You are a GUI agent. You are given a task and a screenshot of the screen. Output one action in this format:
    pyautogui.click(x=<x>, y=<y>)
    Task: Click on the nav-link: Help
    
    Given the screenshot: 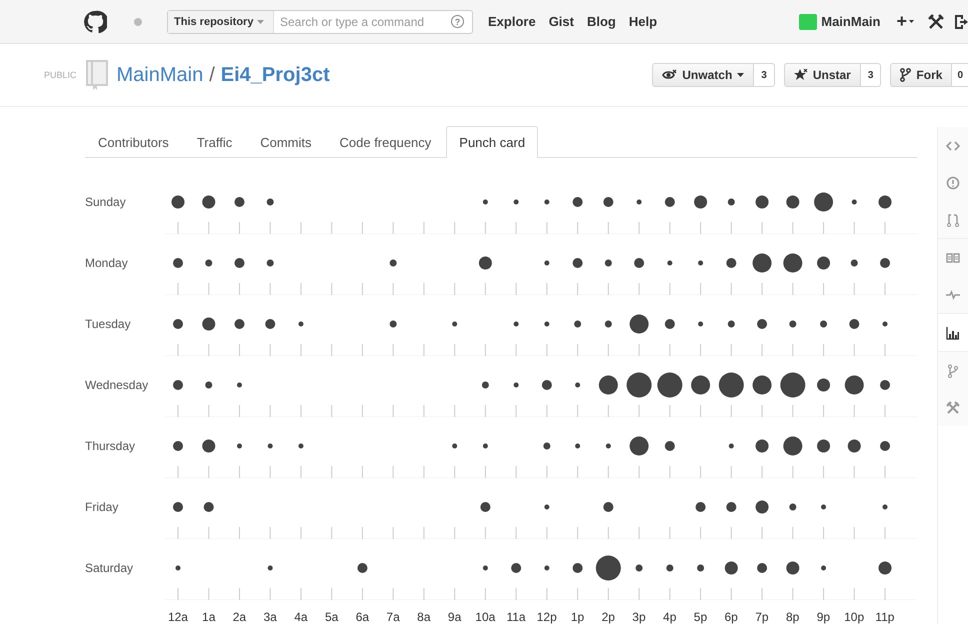 What is the action you would take?
    pyautogui.click(x=643, y=21)
    